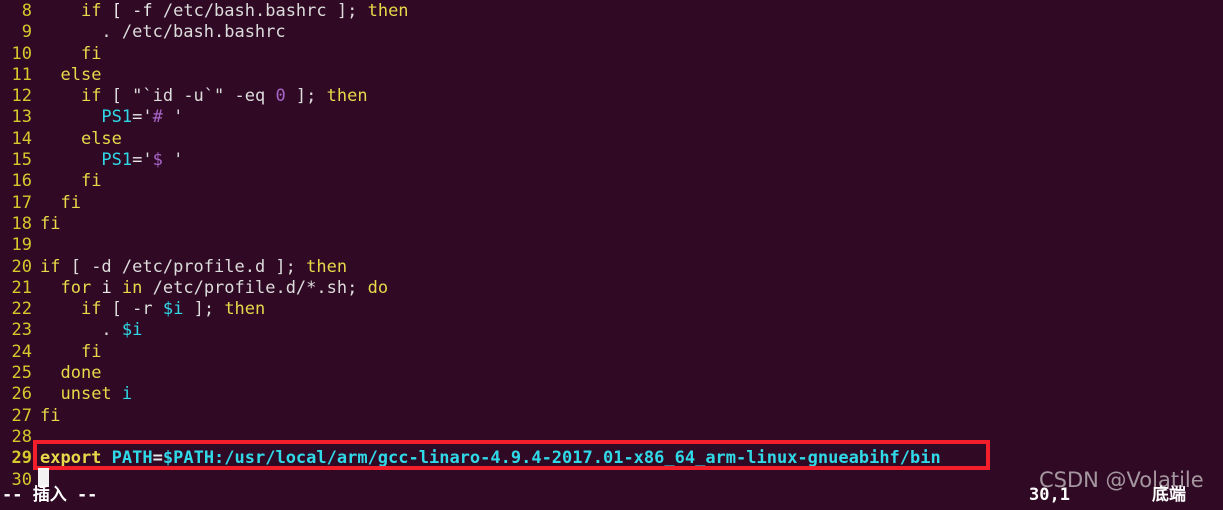 The height and width of the screenshot is (510, 1223). Describe the element at coordinates (1049, 495) in the screenshot. I see `cursor-position-ruler: 30,1` at that location.